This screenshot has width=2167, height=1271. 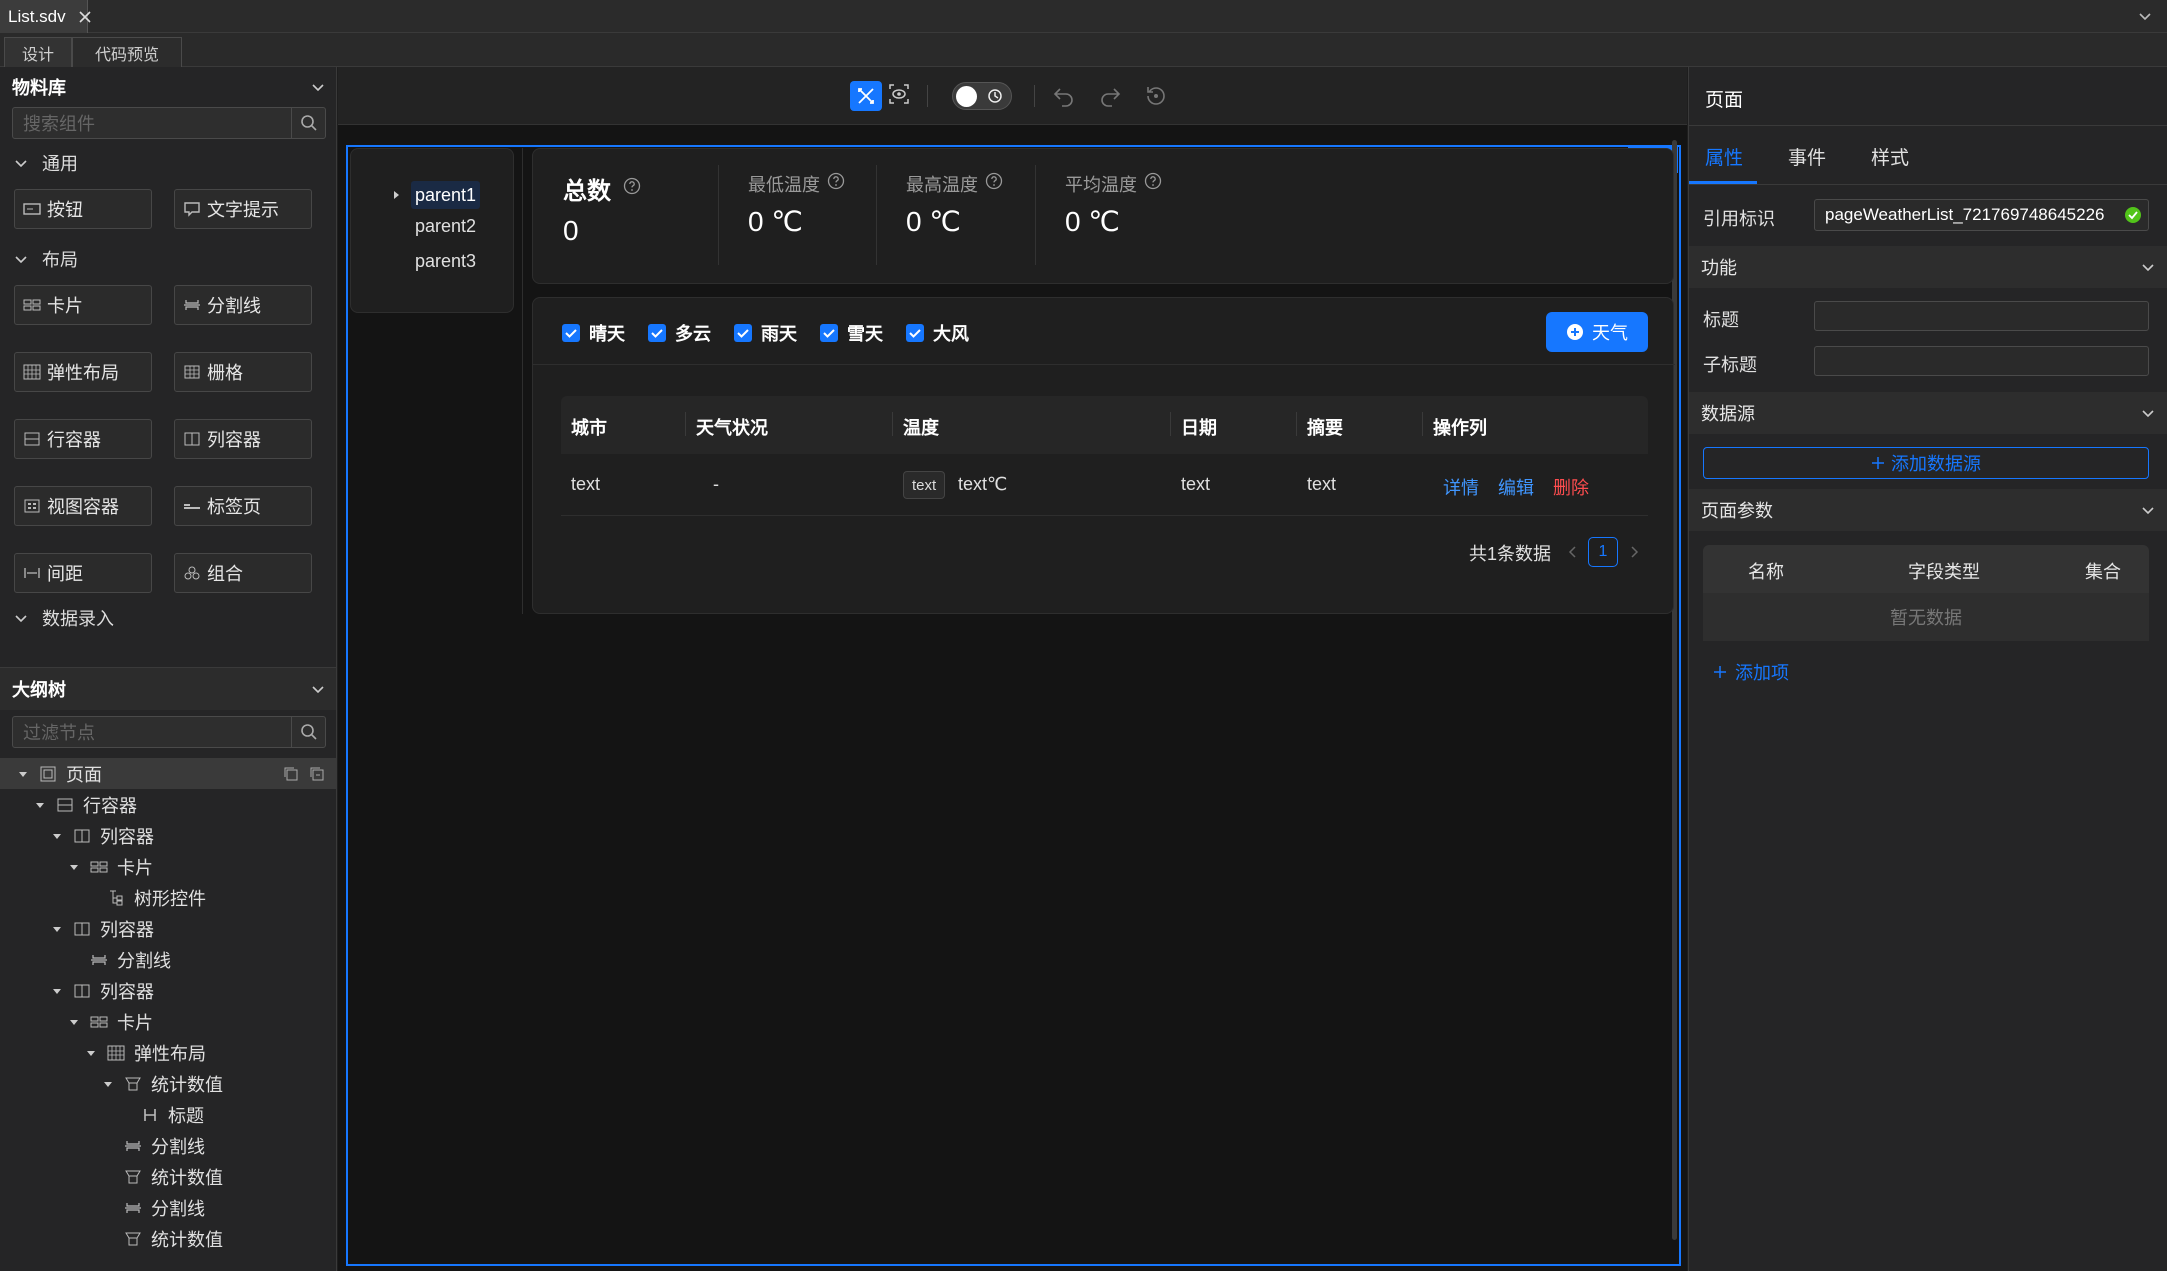 What do you see at coordinates (168, 618) in the screenshot?
I see `category-input: 数据录入` at bounding box center [168, 618].